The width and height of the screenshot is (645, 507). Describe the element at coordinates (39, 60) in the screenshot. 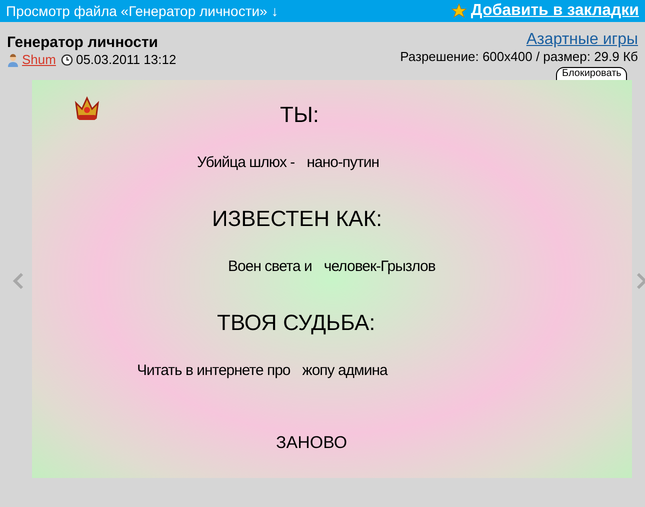

I see `author-link: Shum` at that location.